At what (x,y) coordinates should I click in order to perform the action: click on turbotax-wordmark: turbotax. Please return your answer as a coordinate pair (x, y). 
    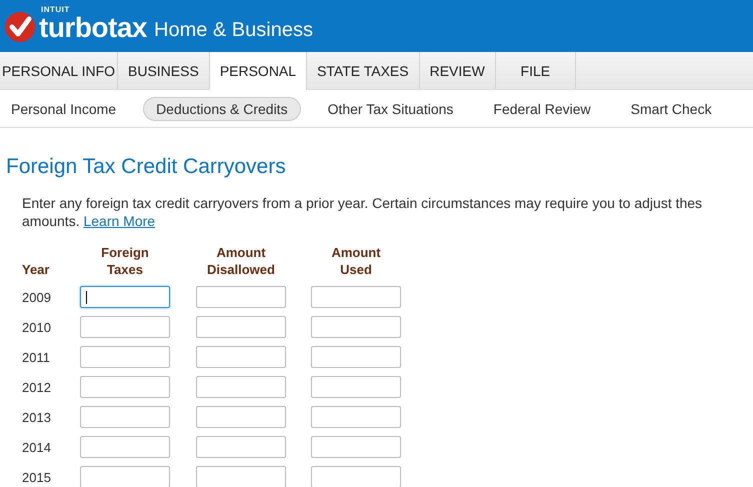
    Looking at the image, I should click on (93, 28).